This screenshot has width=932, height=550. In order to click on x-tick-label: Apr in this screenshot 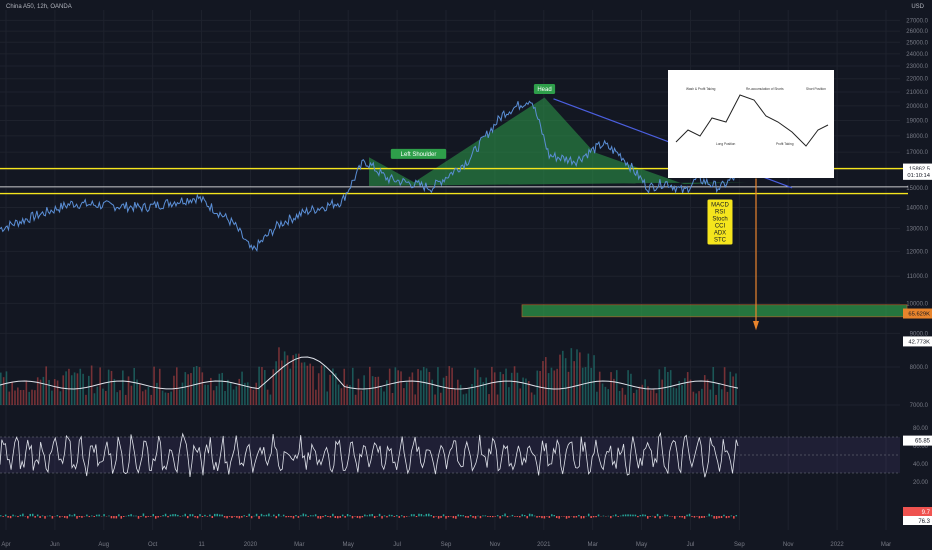, I will do `click(5, 545)`.